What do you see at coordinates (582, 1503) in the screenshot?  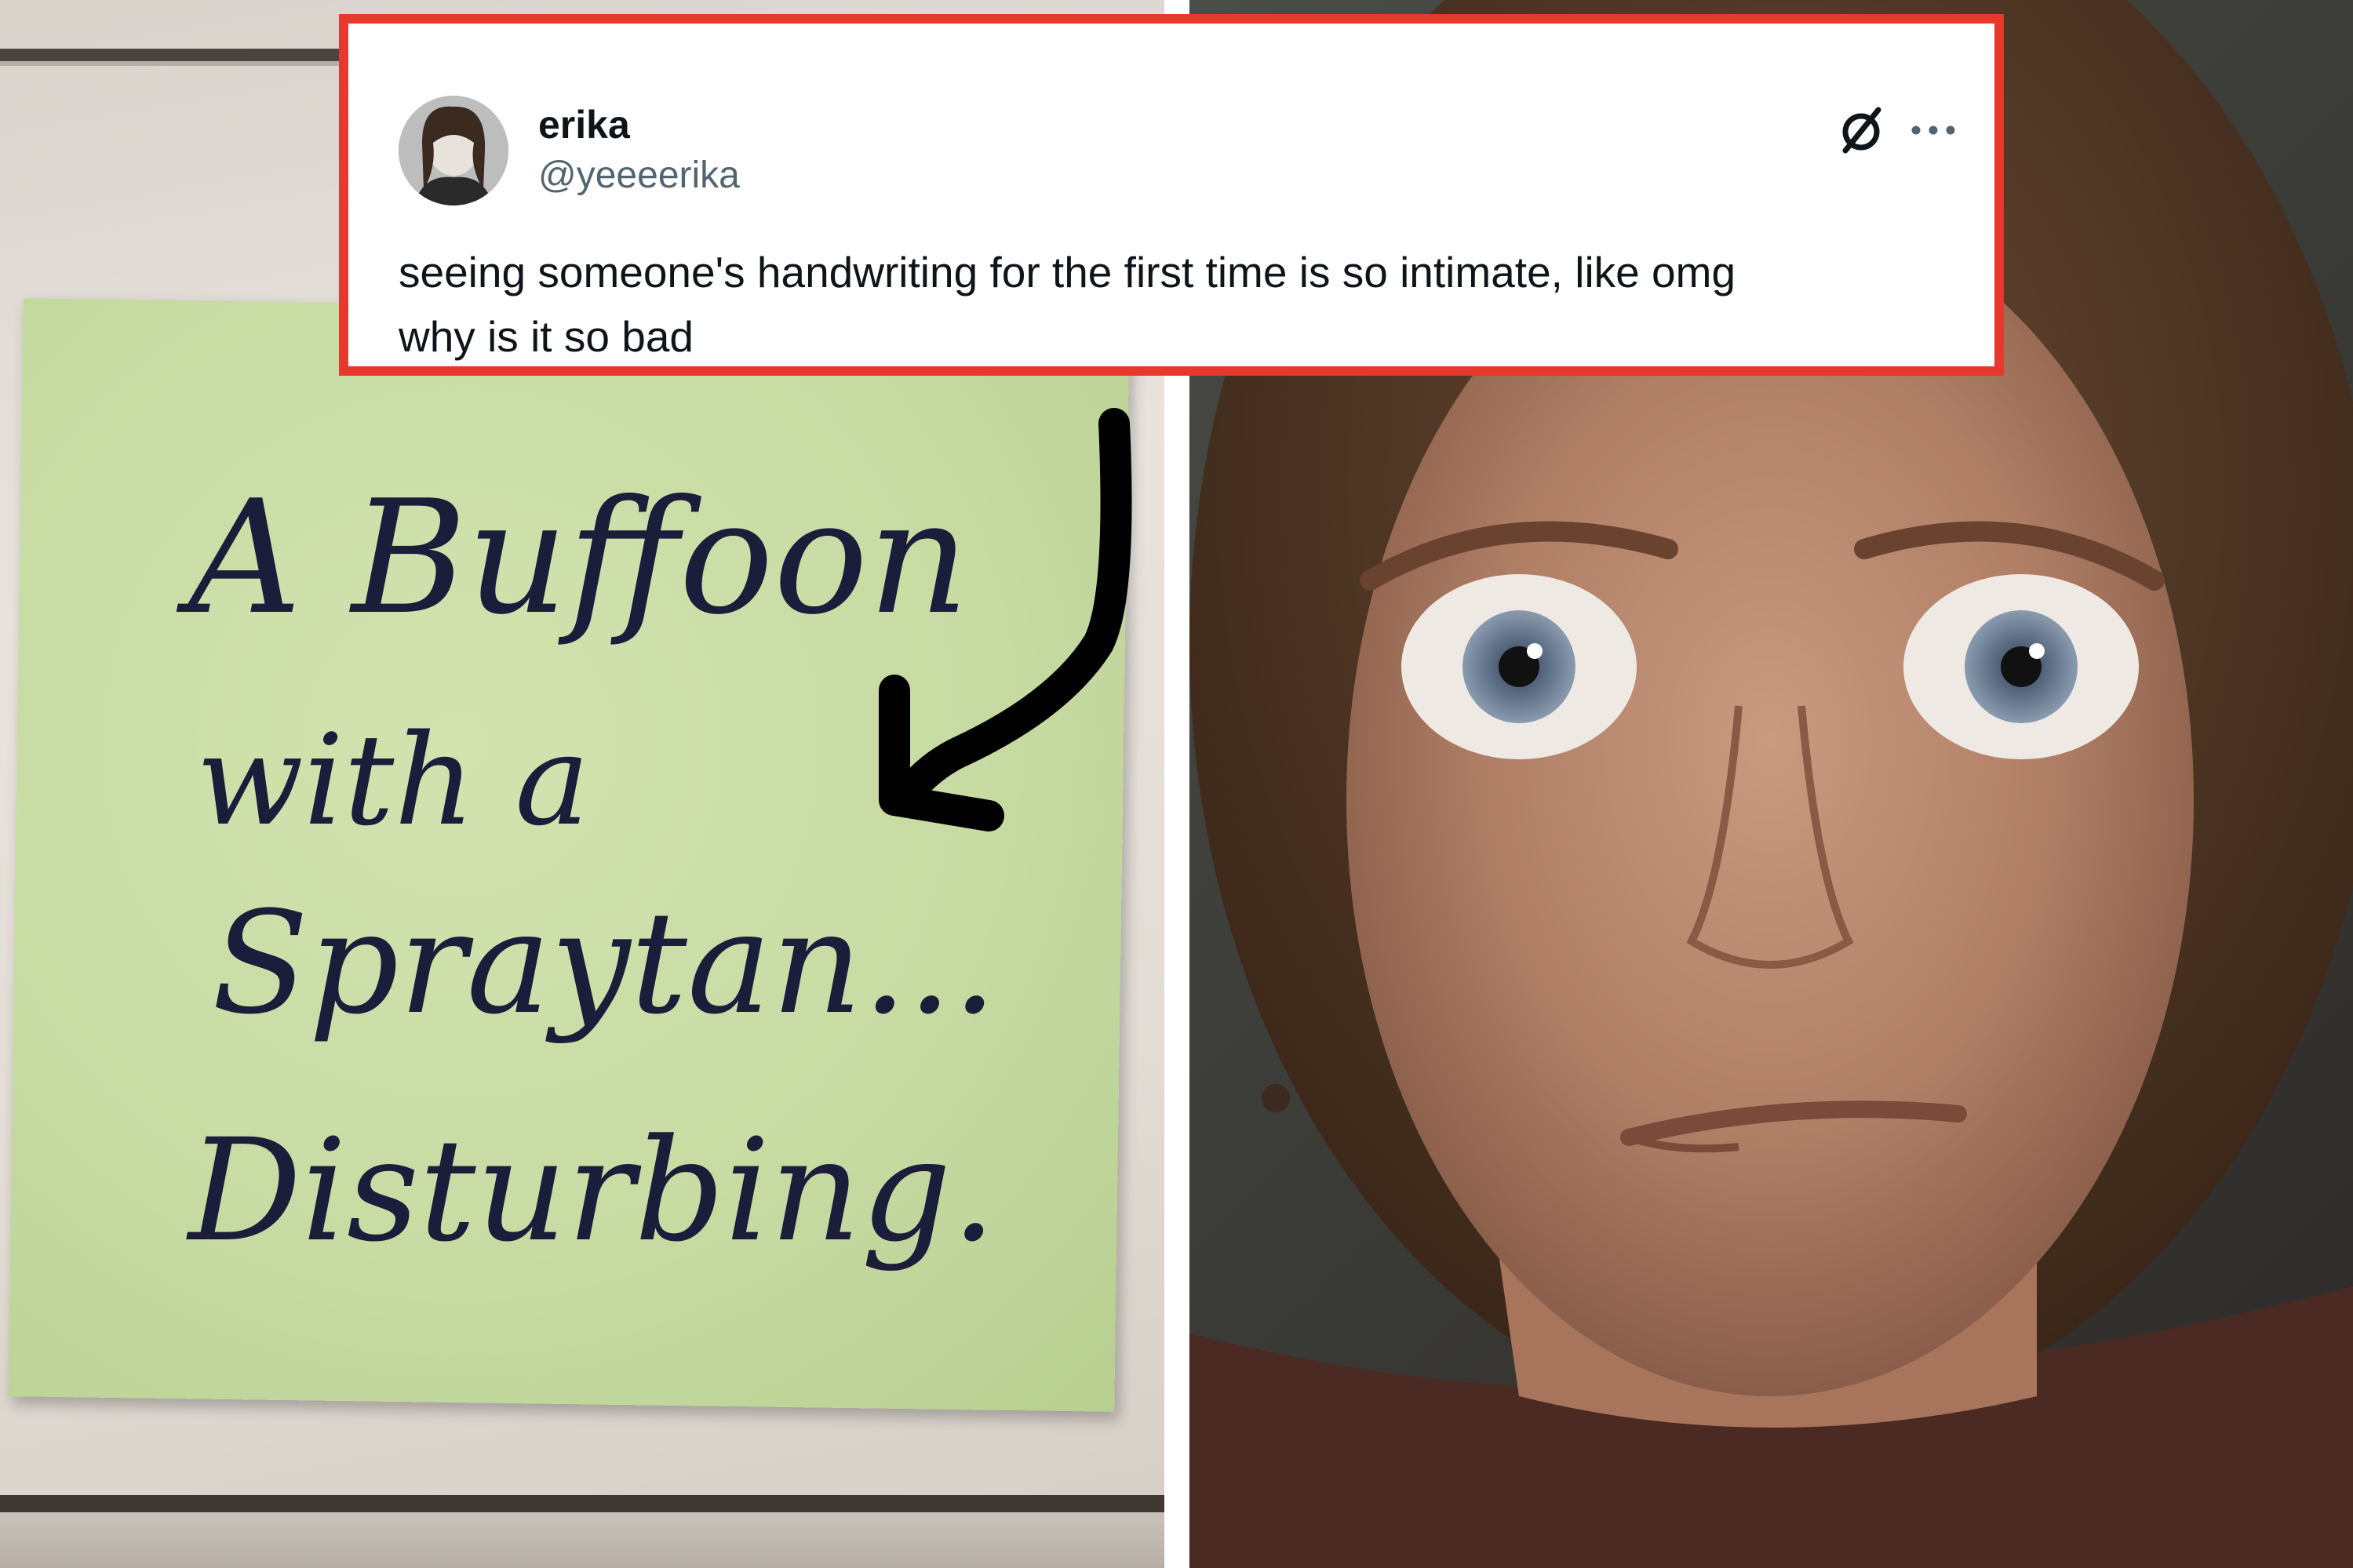 I see `whiteboard-frame-bottom` at bounding box center [582, 1503].